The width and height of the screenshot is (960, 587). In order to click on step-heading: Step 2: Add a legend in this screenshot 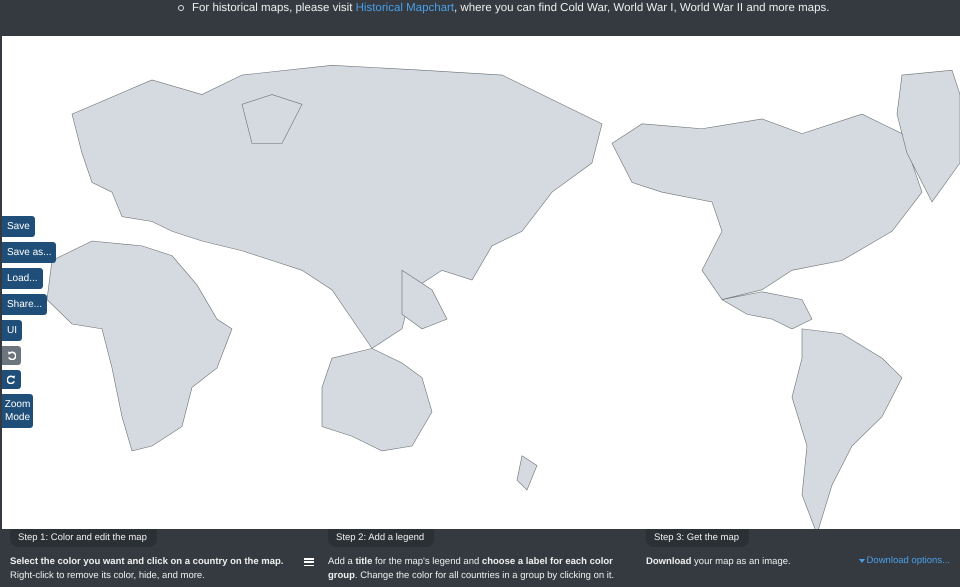, I will do `click(381, 538)`.